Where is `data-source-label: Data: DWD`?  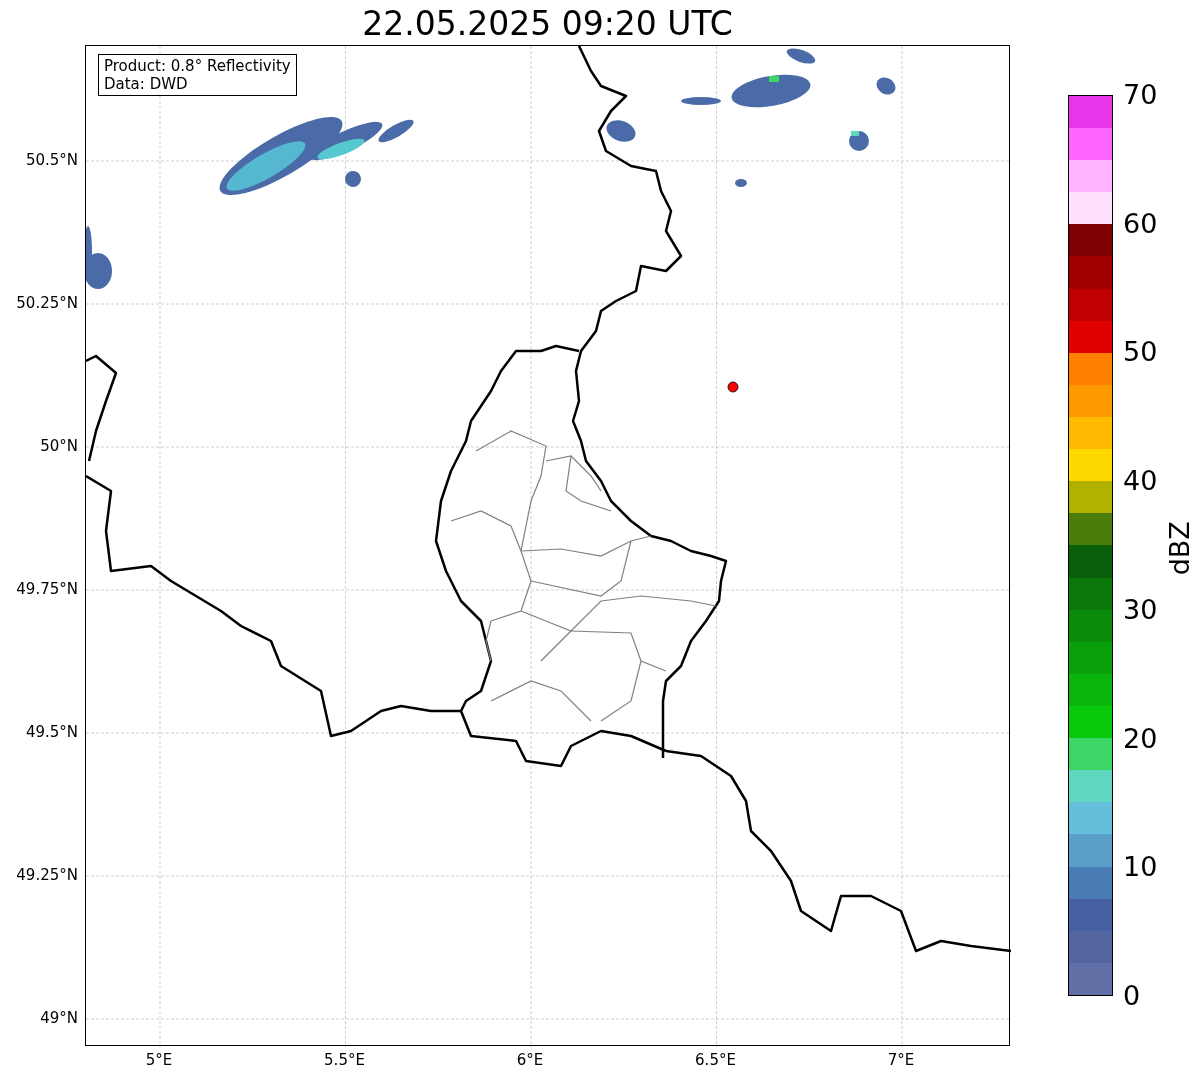 data-source-label: Data: DWD is located at coordinates (146, 84).